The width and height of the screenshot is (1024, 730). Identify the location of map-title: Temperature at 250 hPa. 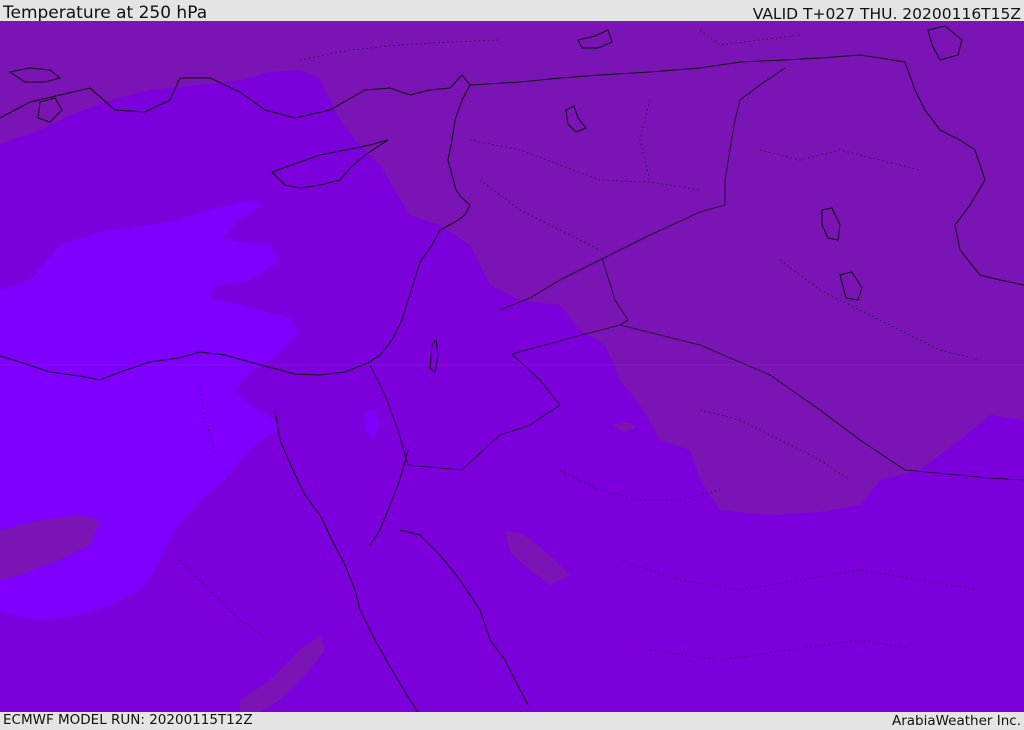
(105, 13).